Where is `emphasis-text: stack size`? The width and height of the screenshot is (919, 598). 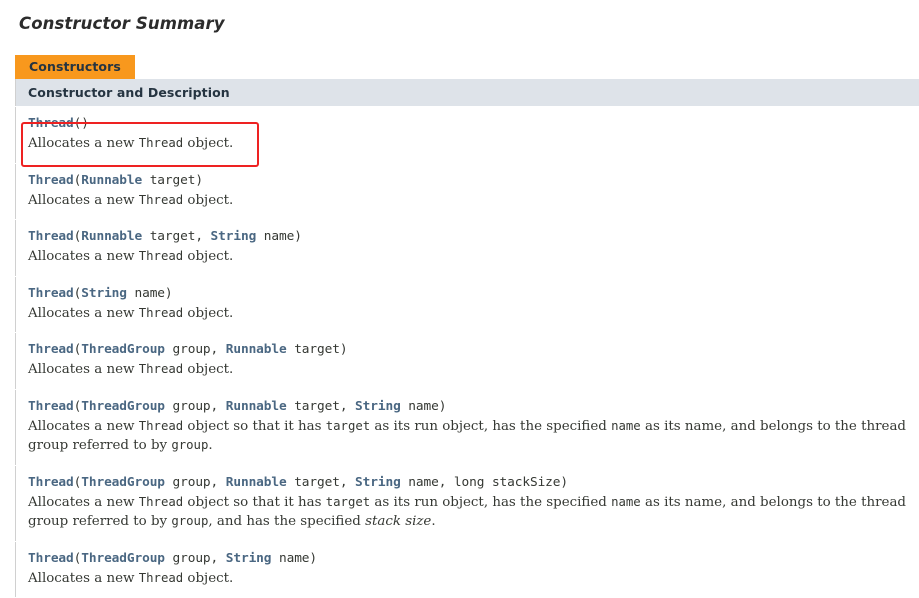
emphasis-text: stack size is located at coordinates (398, 521).